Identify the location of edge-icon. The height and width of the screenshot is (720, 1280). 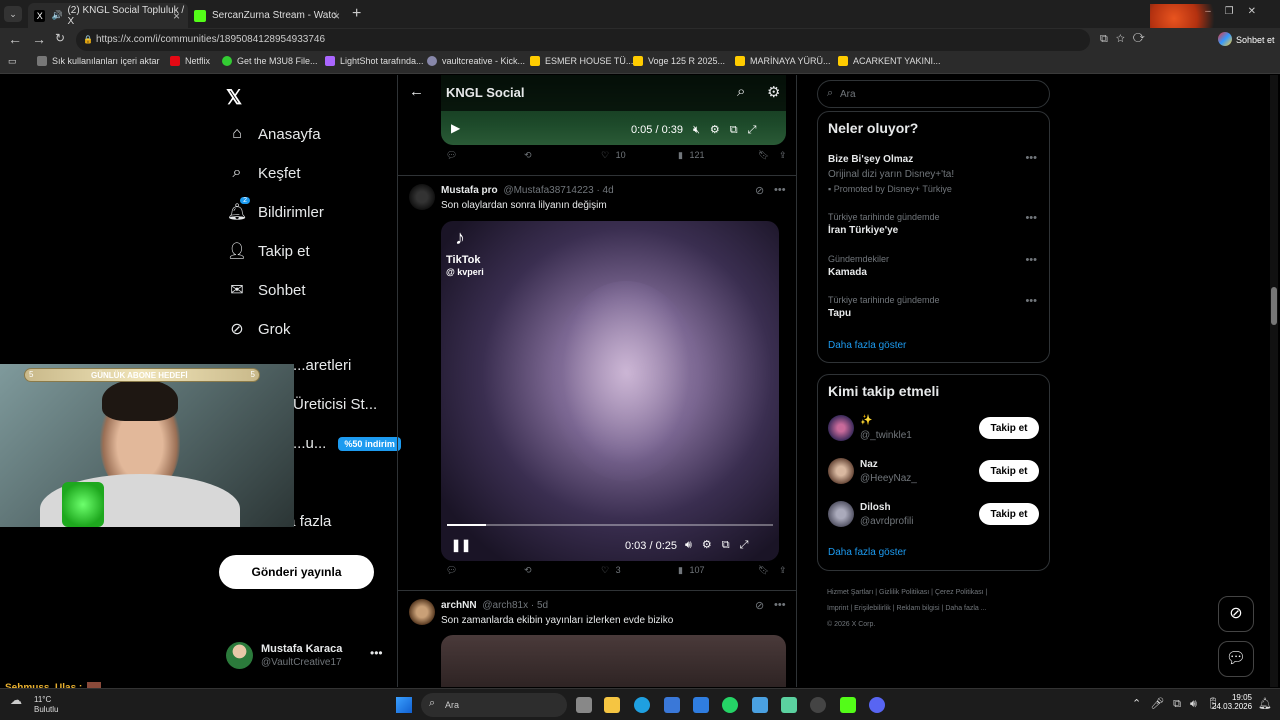
(642, 705).